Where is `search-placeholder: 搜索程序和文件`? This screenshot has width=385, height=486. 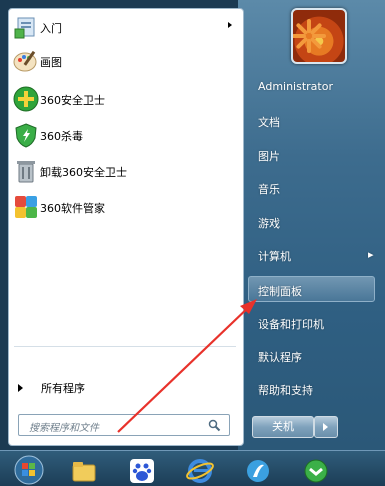 search-placeholder: 搜索程序和文件 is located at coordinates (64, 428).